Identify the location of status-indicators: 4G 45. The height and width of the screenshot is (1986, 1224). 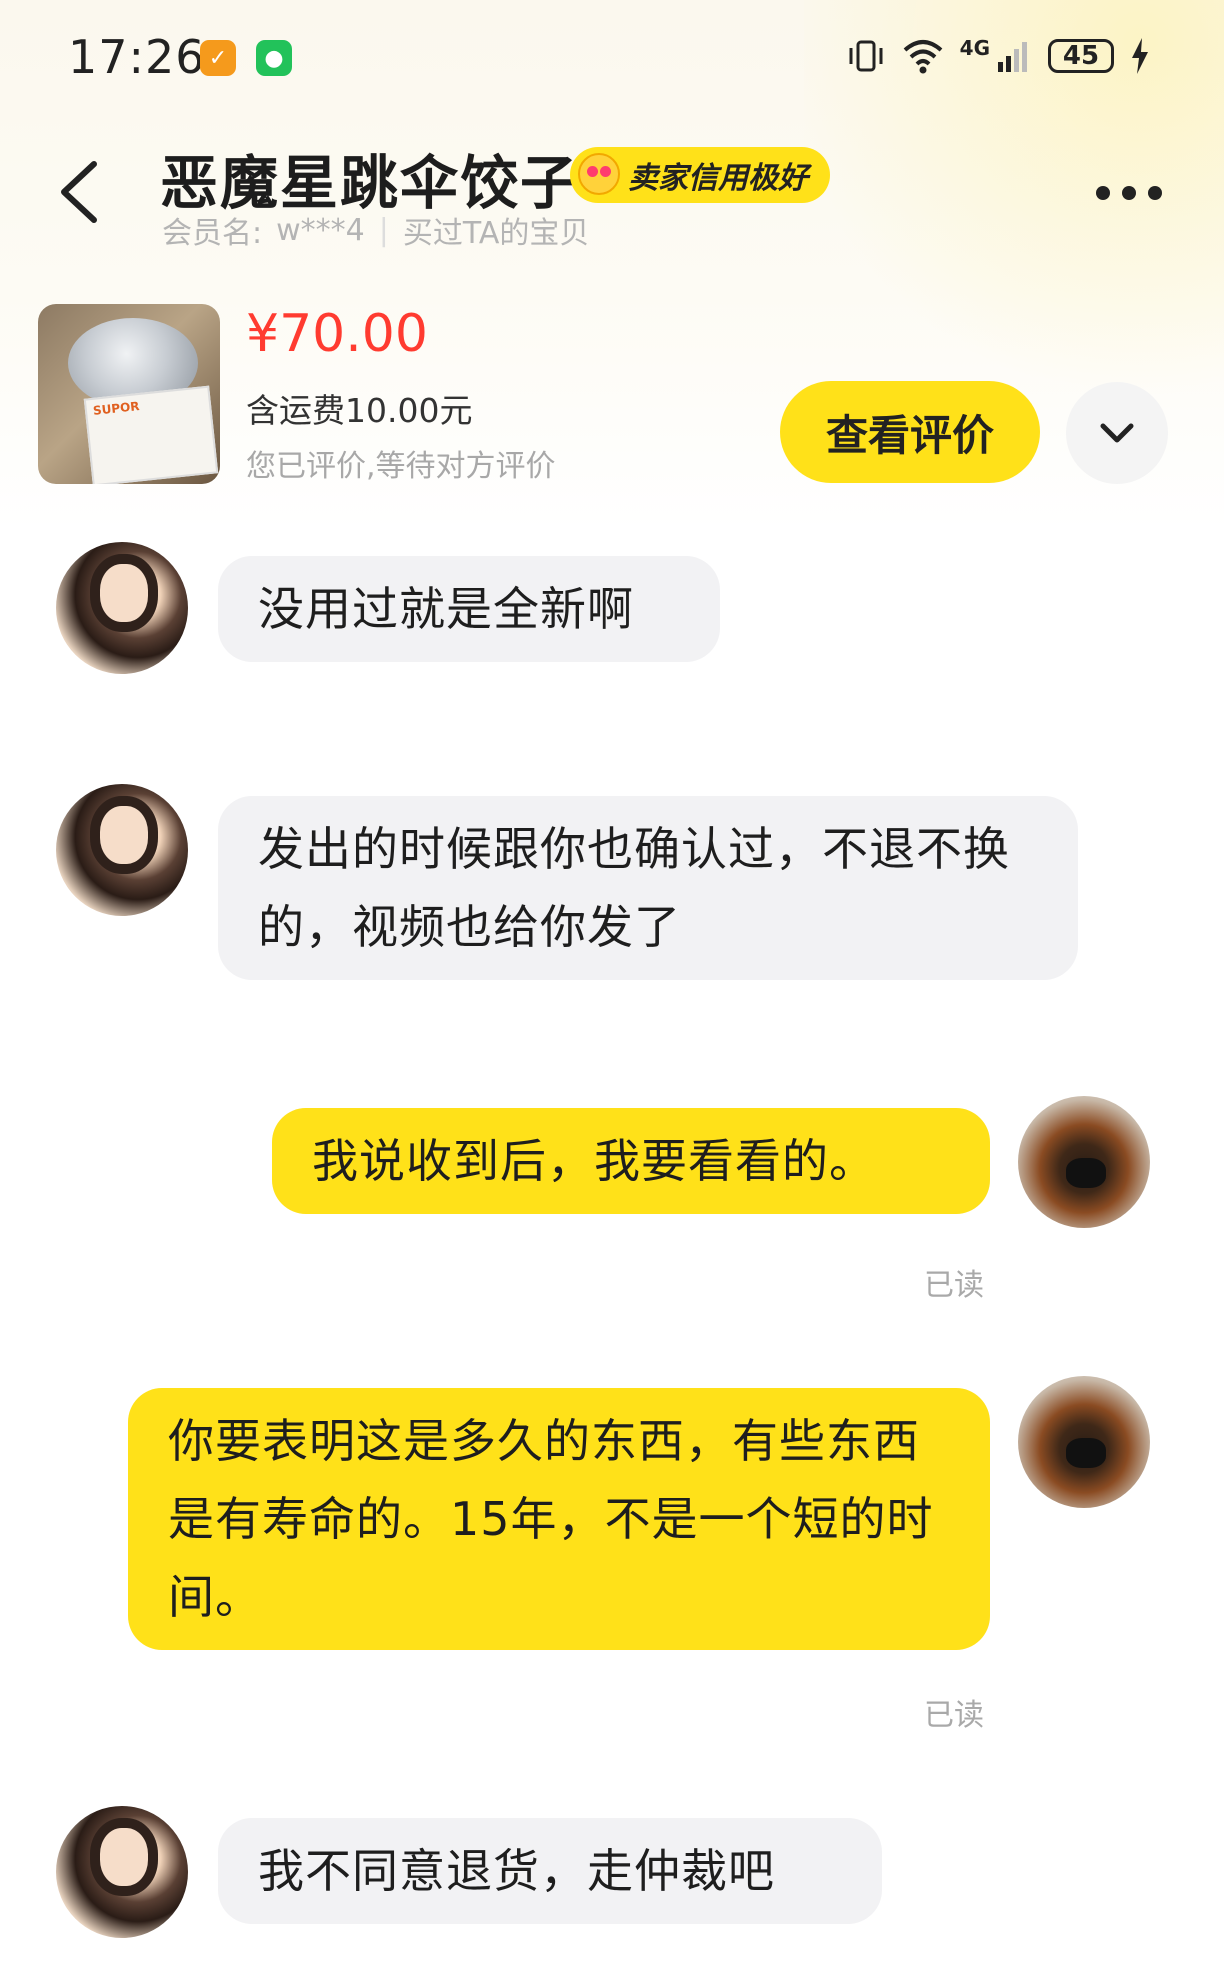
(998, 56).